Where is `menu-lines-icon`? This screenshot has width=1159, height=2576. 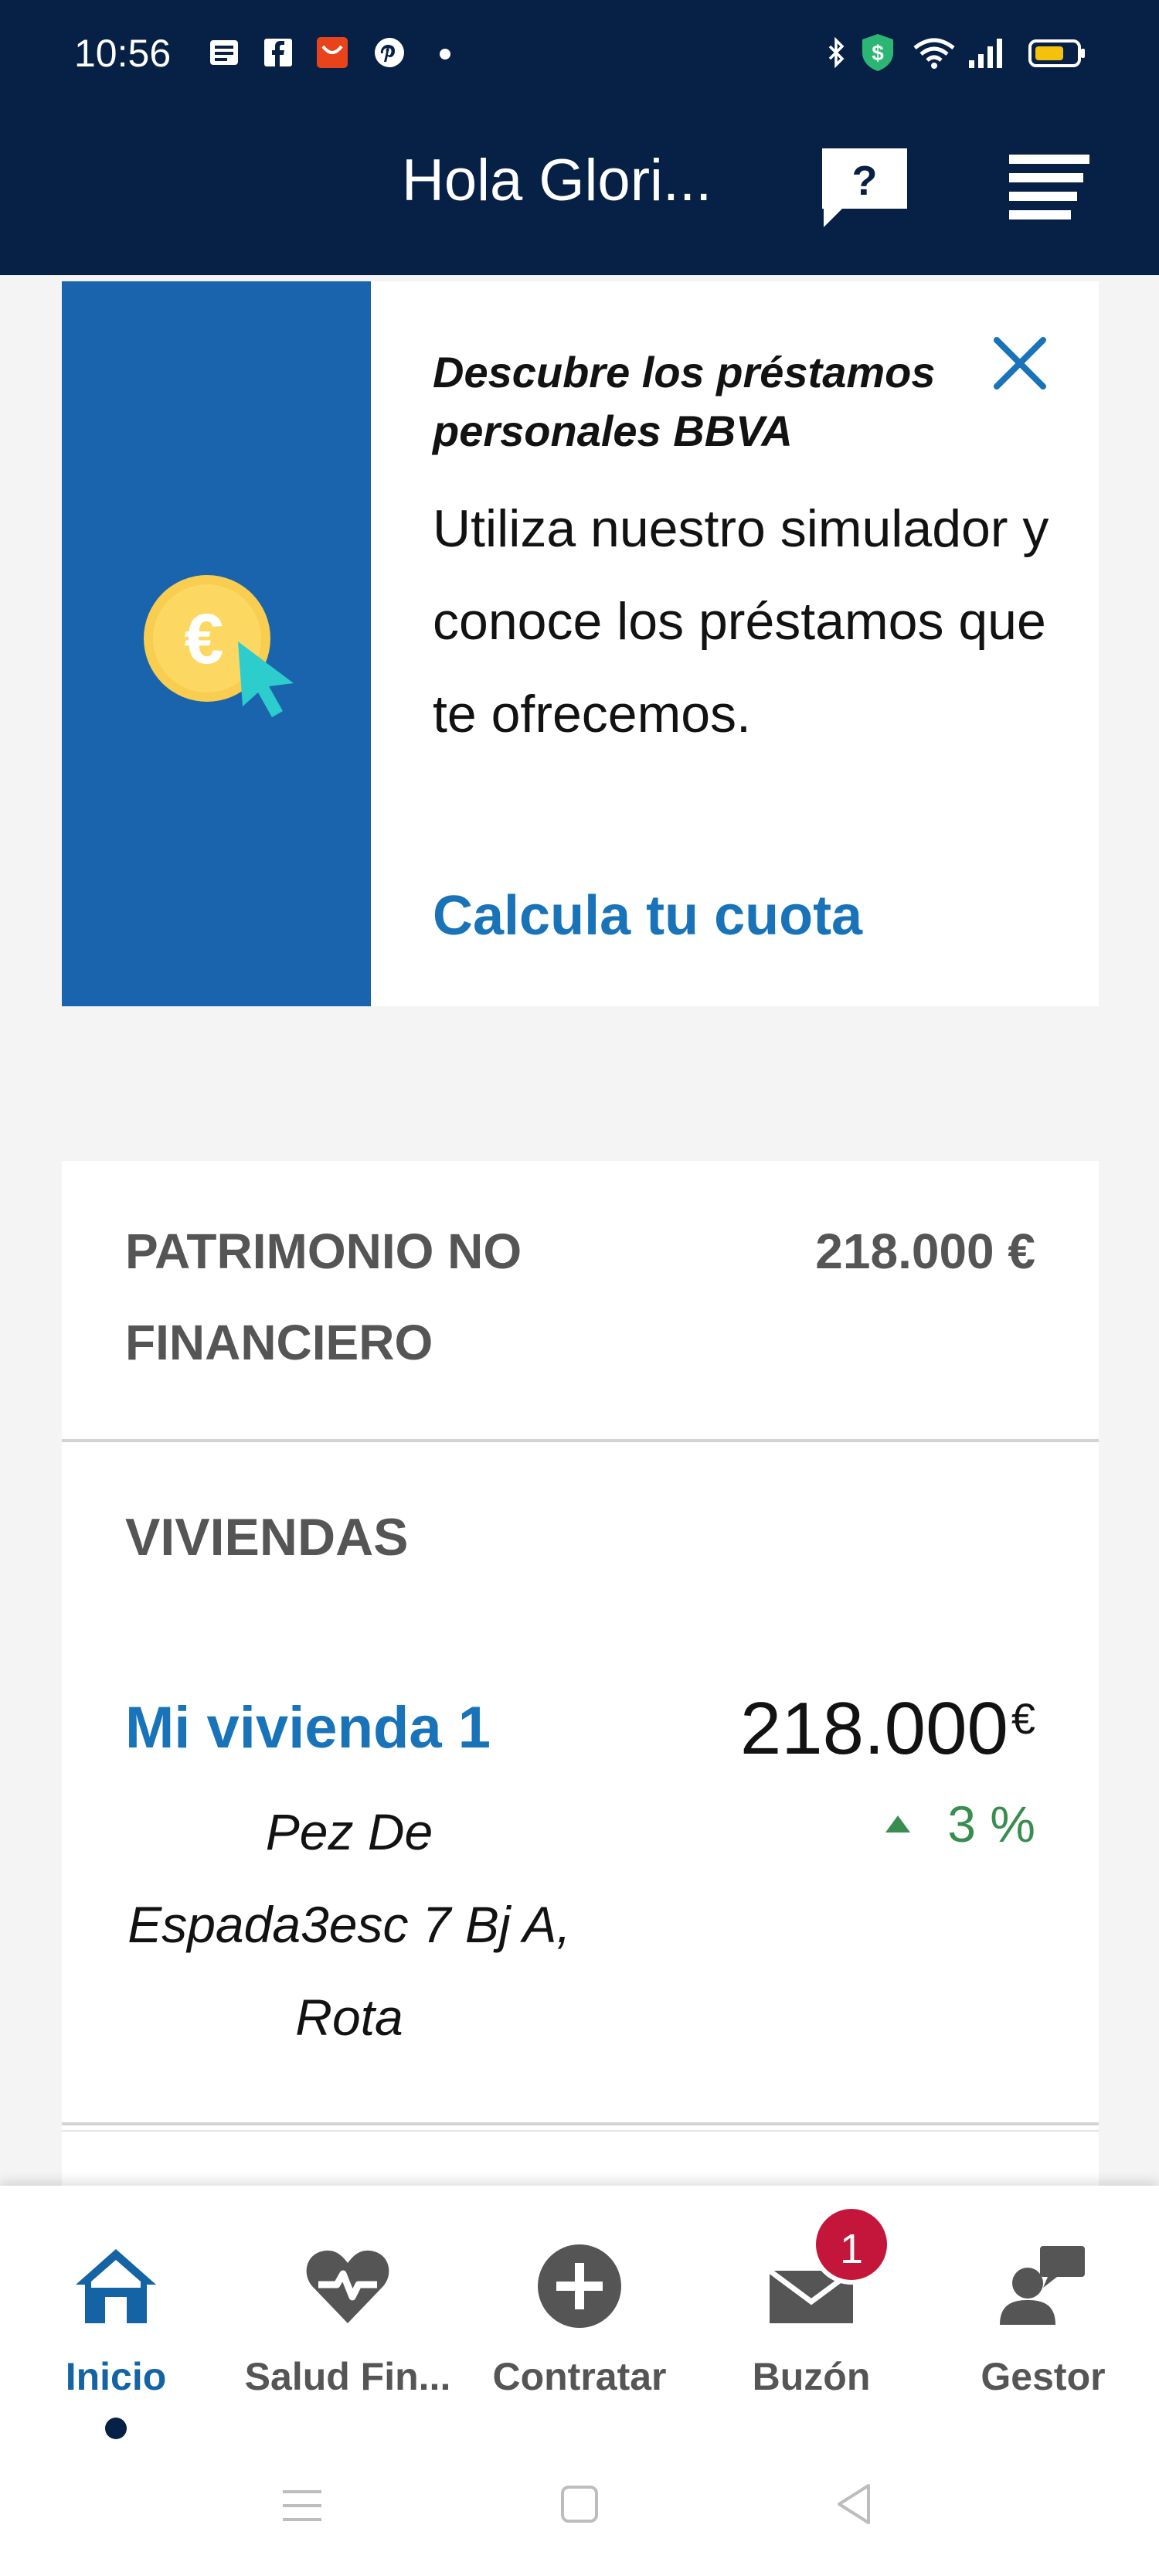 menu-lines-icon is located at coordinates (302, 2506).